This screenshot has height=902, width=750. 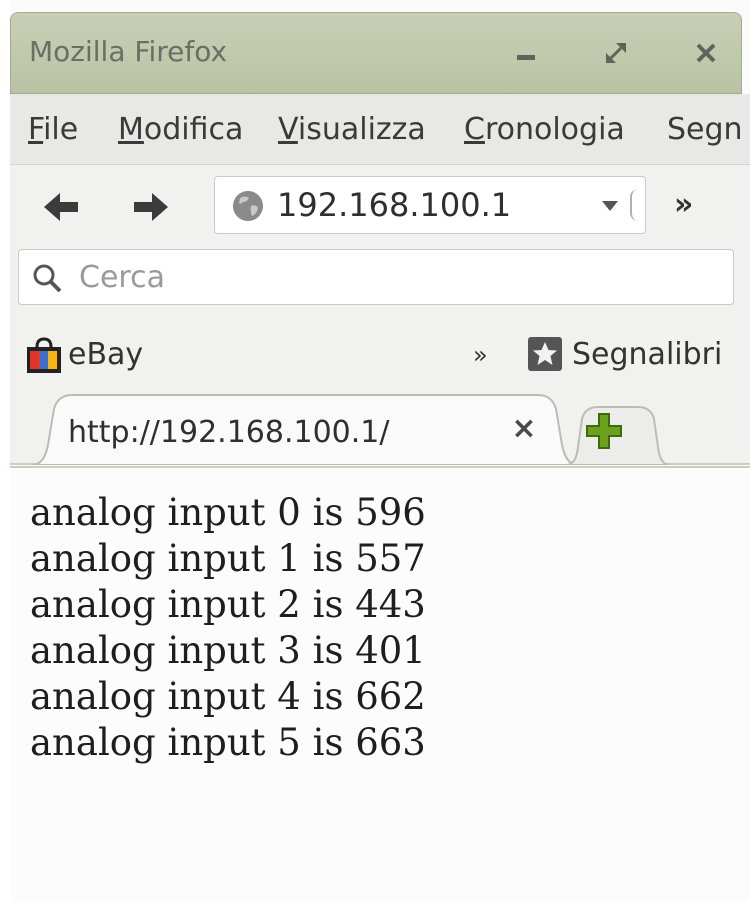 I want to click on menu-segnalibri: Segn, so click(x=705, y=129).